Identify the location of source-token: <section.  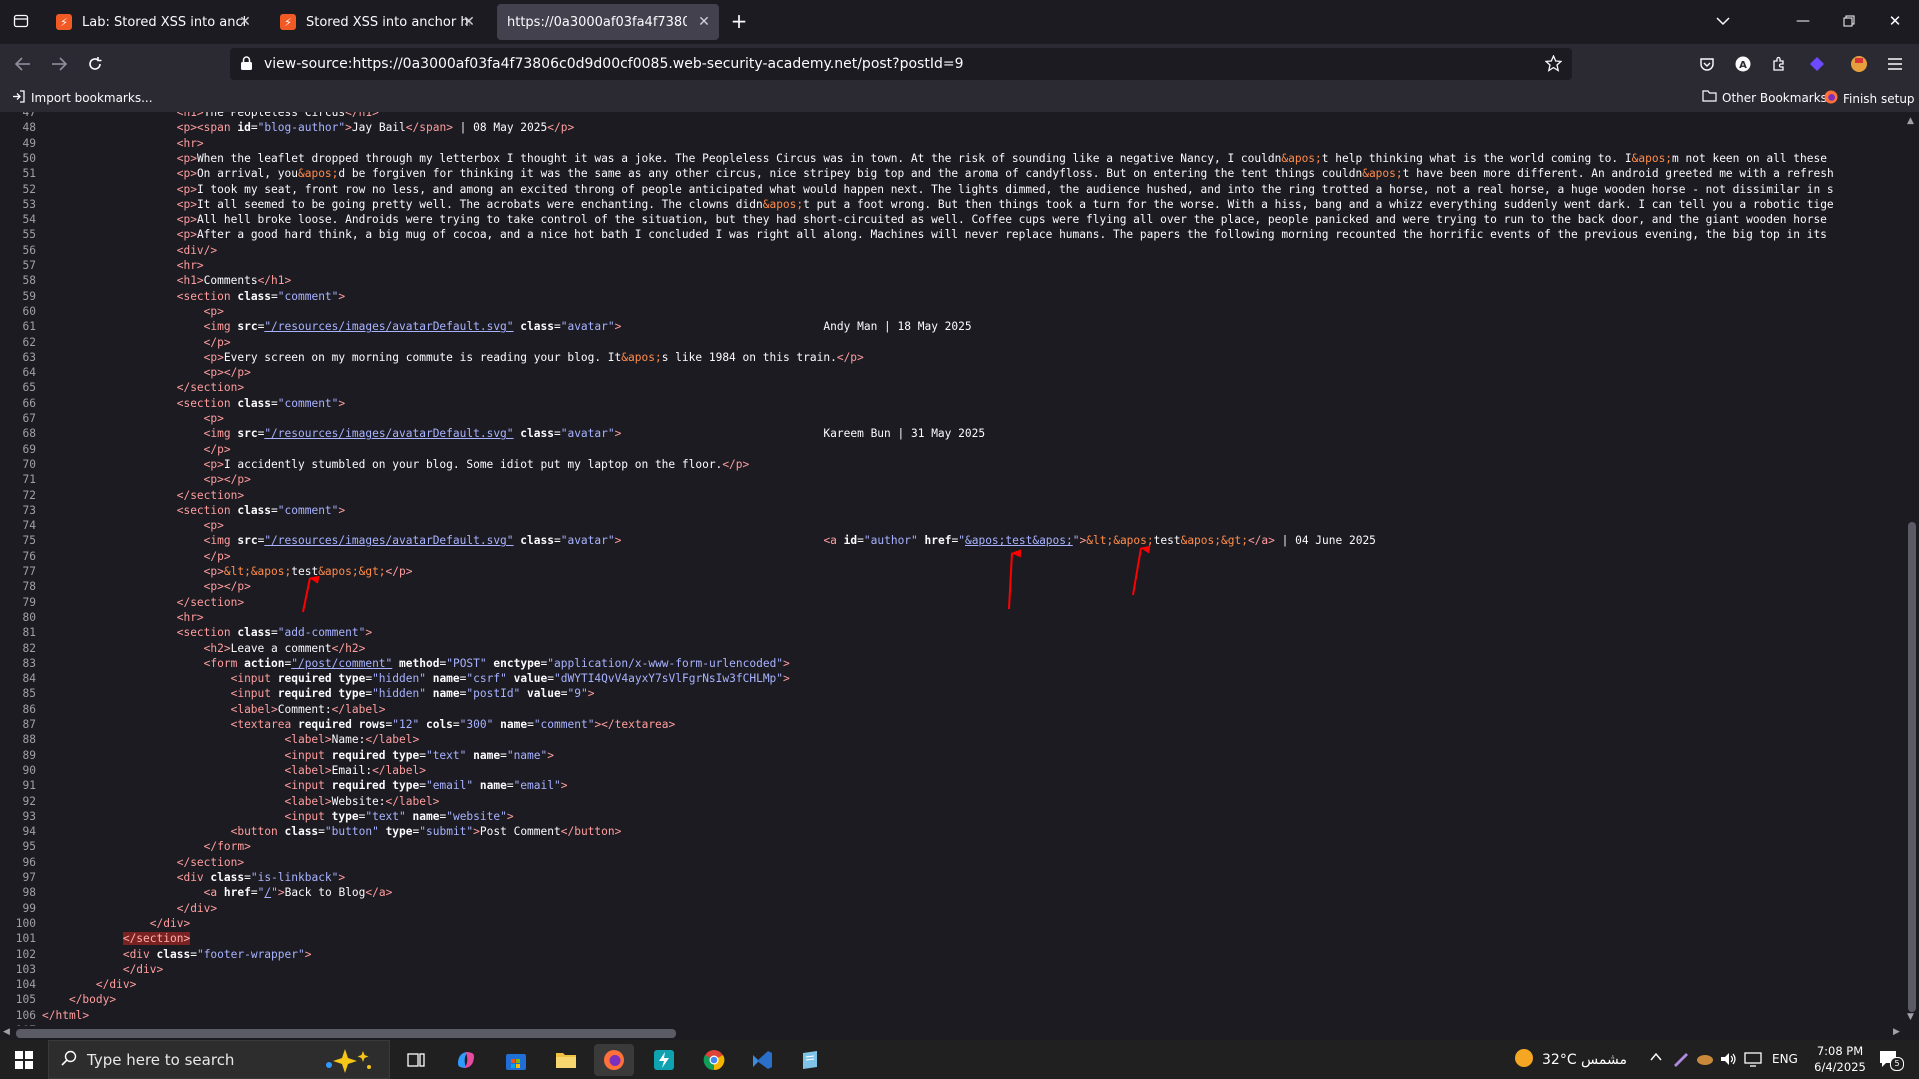
(207, 403).